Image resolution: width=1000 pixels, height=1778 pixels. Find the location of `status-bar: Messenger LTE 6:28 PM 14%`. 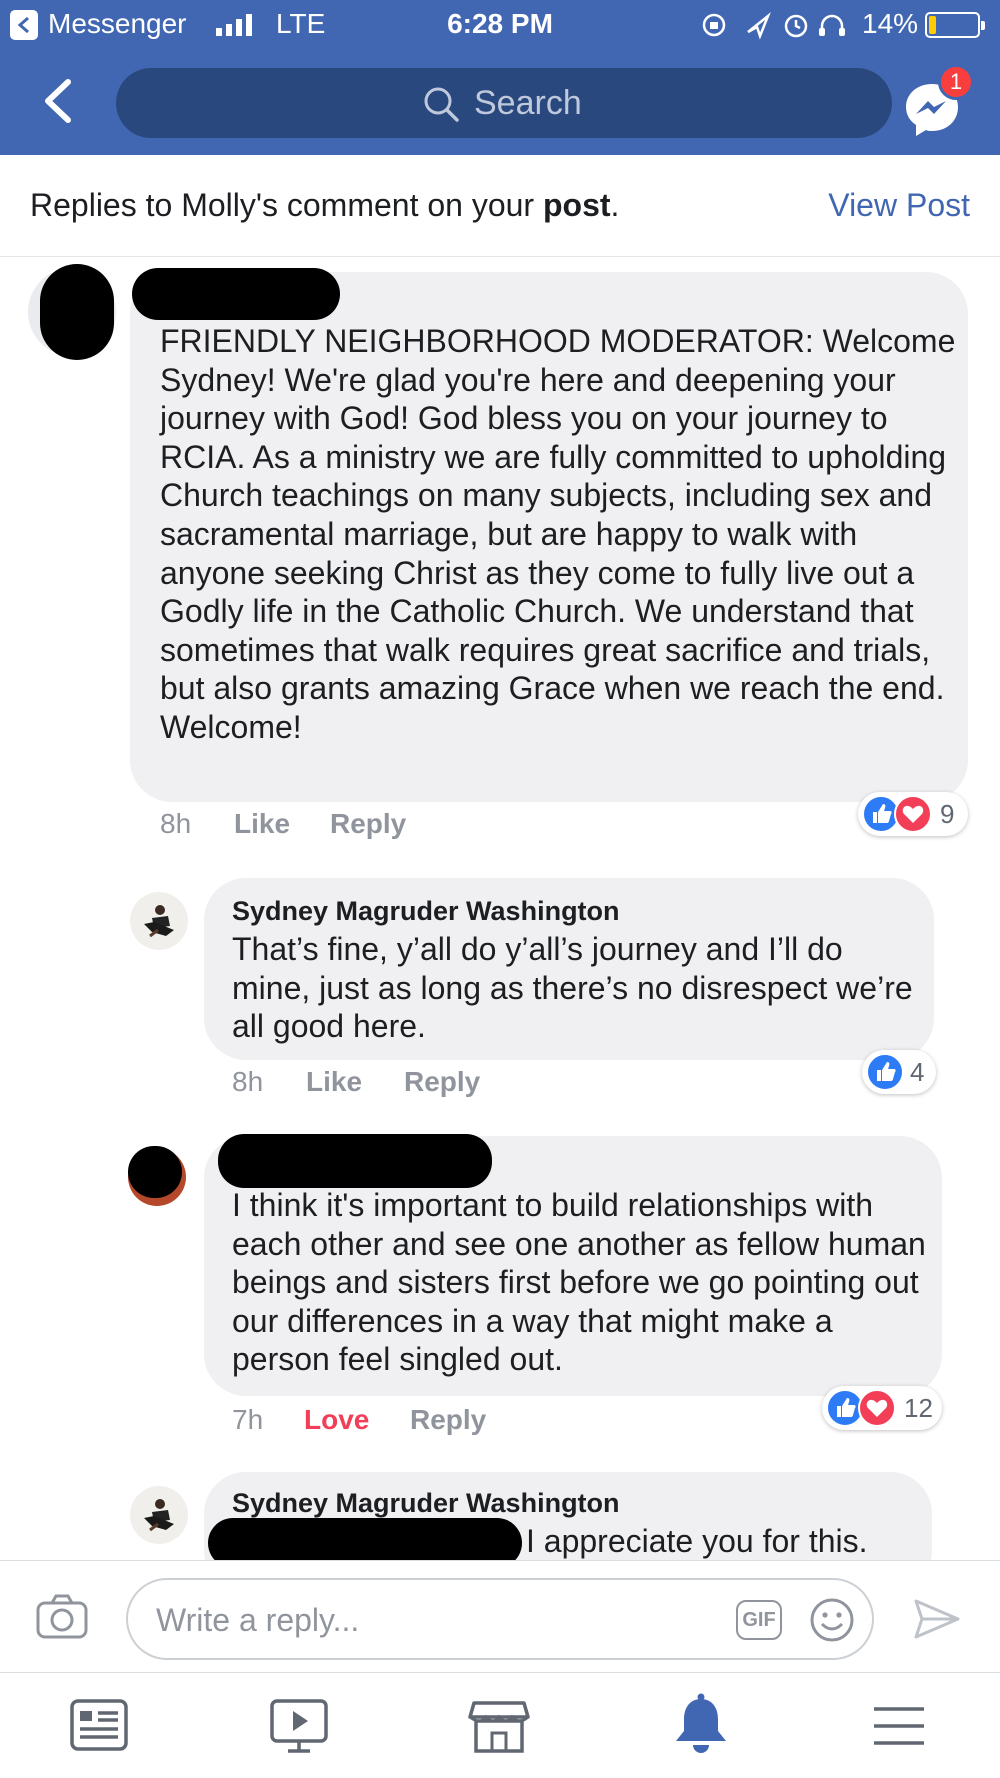

status-bar: Messenger LTE 6:28 PM 14% is located at coordinates (500, 26).